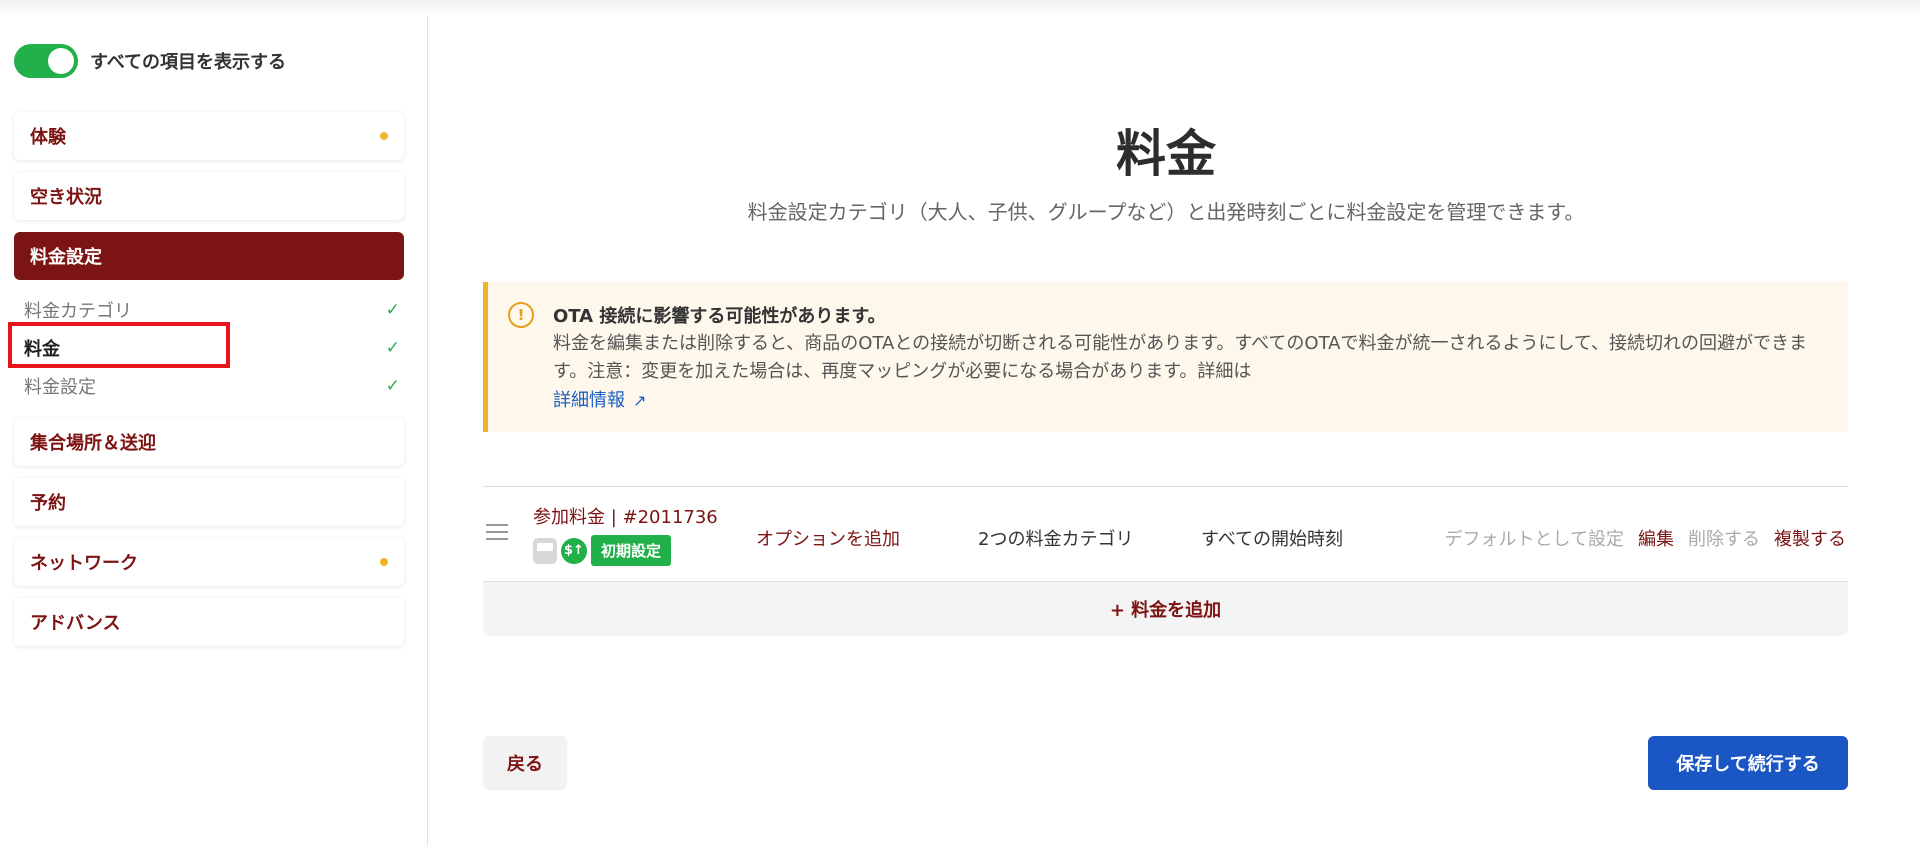  Describe the element at coordinates (719, 316) in the screenshot. I see `alert-title: OTA 接続に影響する可能性があります。` at that location.